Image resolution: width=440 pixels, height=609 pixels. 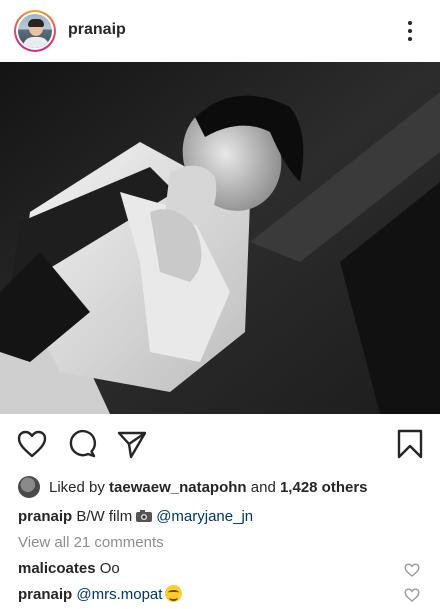 I want to click on camera-icon, so click(x=144, y=516).